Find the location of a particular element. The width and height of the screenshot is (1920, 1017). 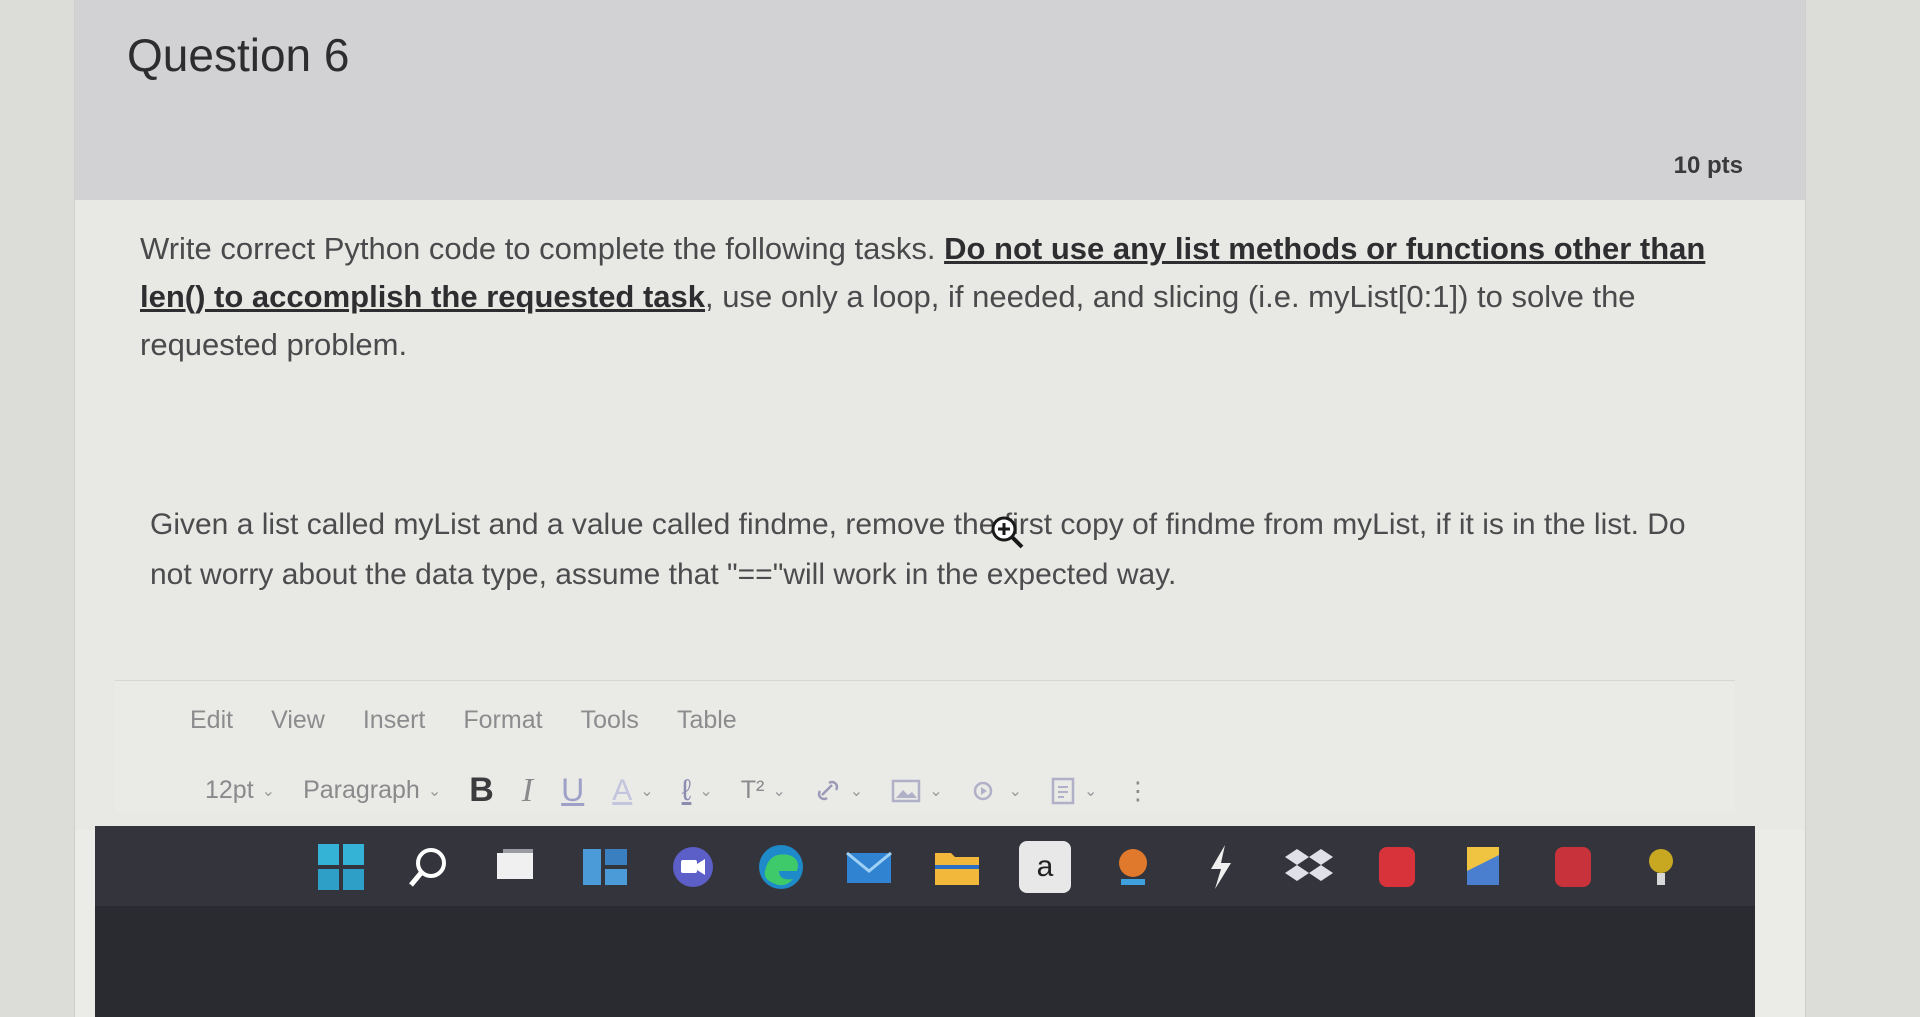

superscript-button: T² ⌄ is located at coordinates (763, 790).